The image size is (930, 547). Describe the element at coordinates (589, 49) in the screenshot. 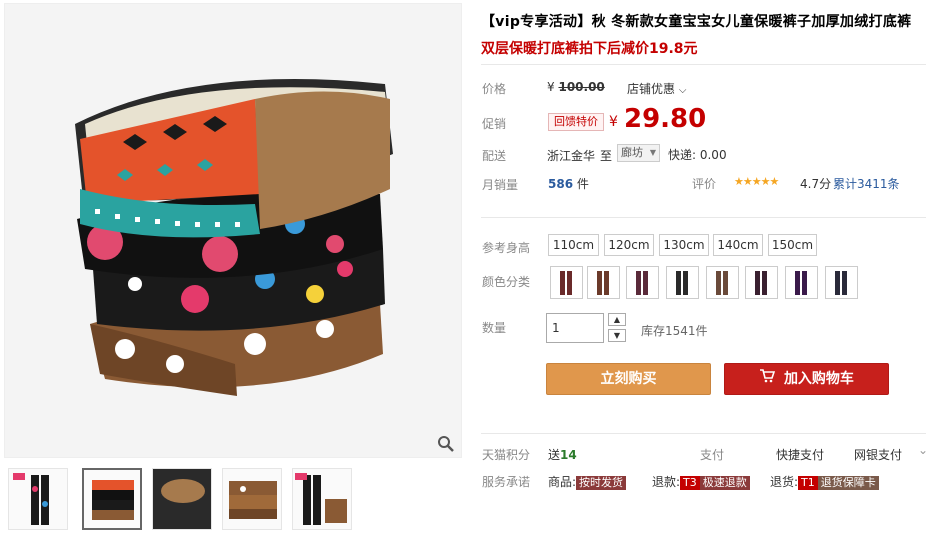

I see `product-subtitle: 双层保暖打底裤拍下后减价19.8元` at that location.